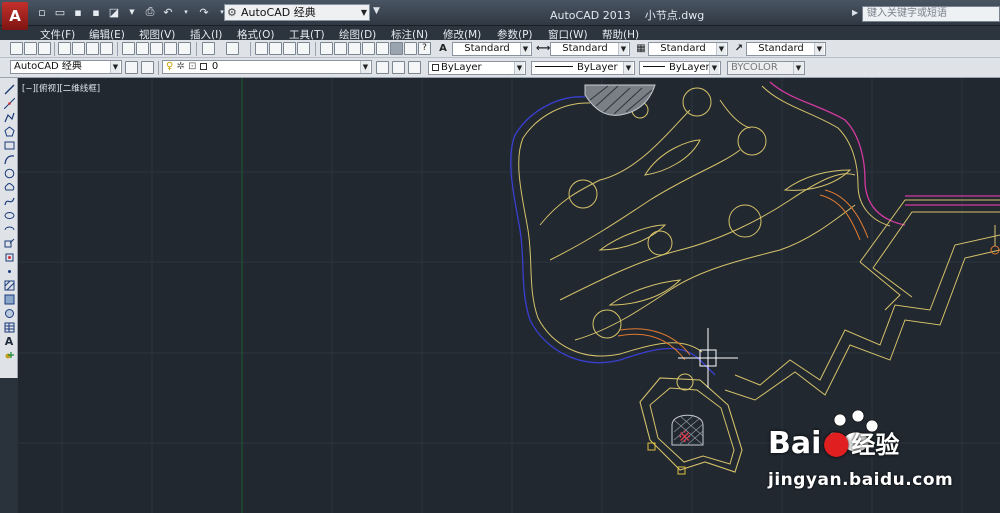 The width and height of the screenshot is (1000, 513). Describe the element at coordinates (186, 12) in the screenshot. I see `undo-dropdown-icon: ▾` at that location.